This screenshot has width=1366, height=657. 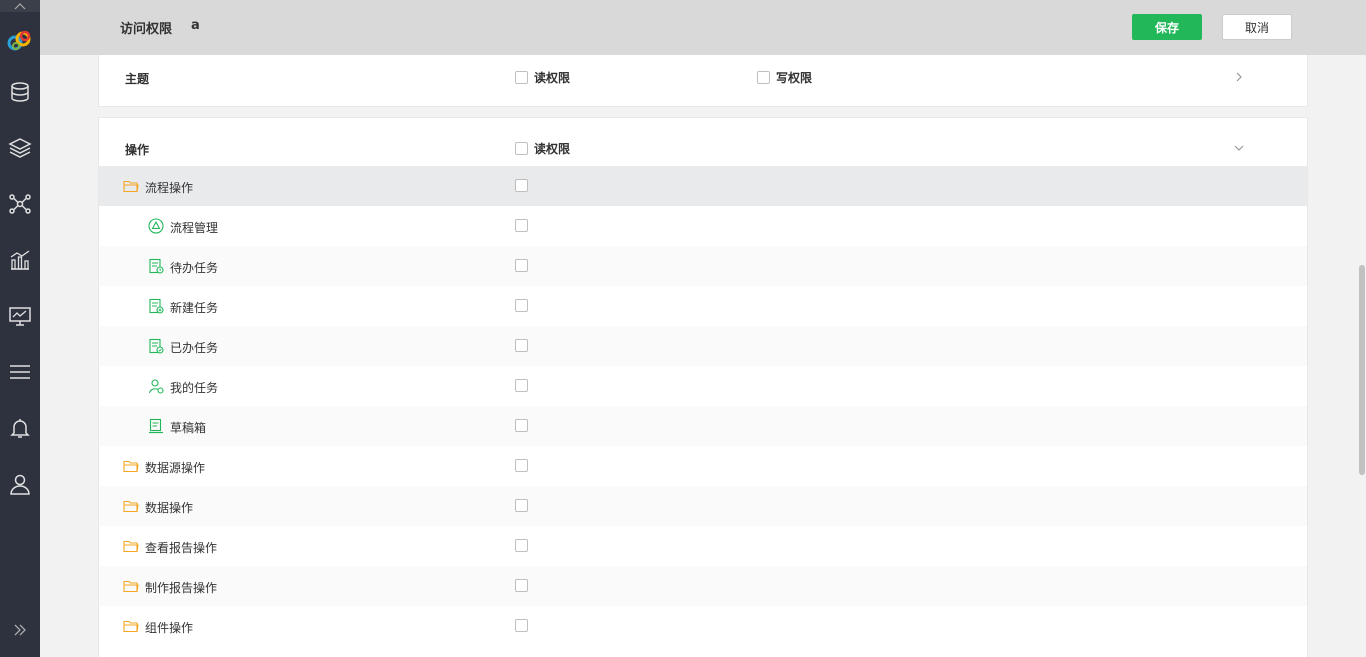 I want to click on operation-read-permission: 读权限, so click(x=542, y=148).